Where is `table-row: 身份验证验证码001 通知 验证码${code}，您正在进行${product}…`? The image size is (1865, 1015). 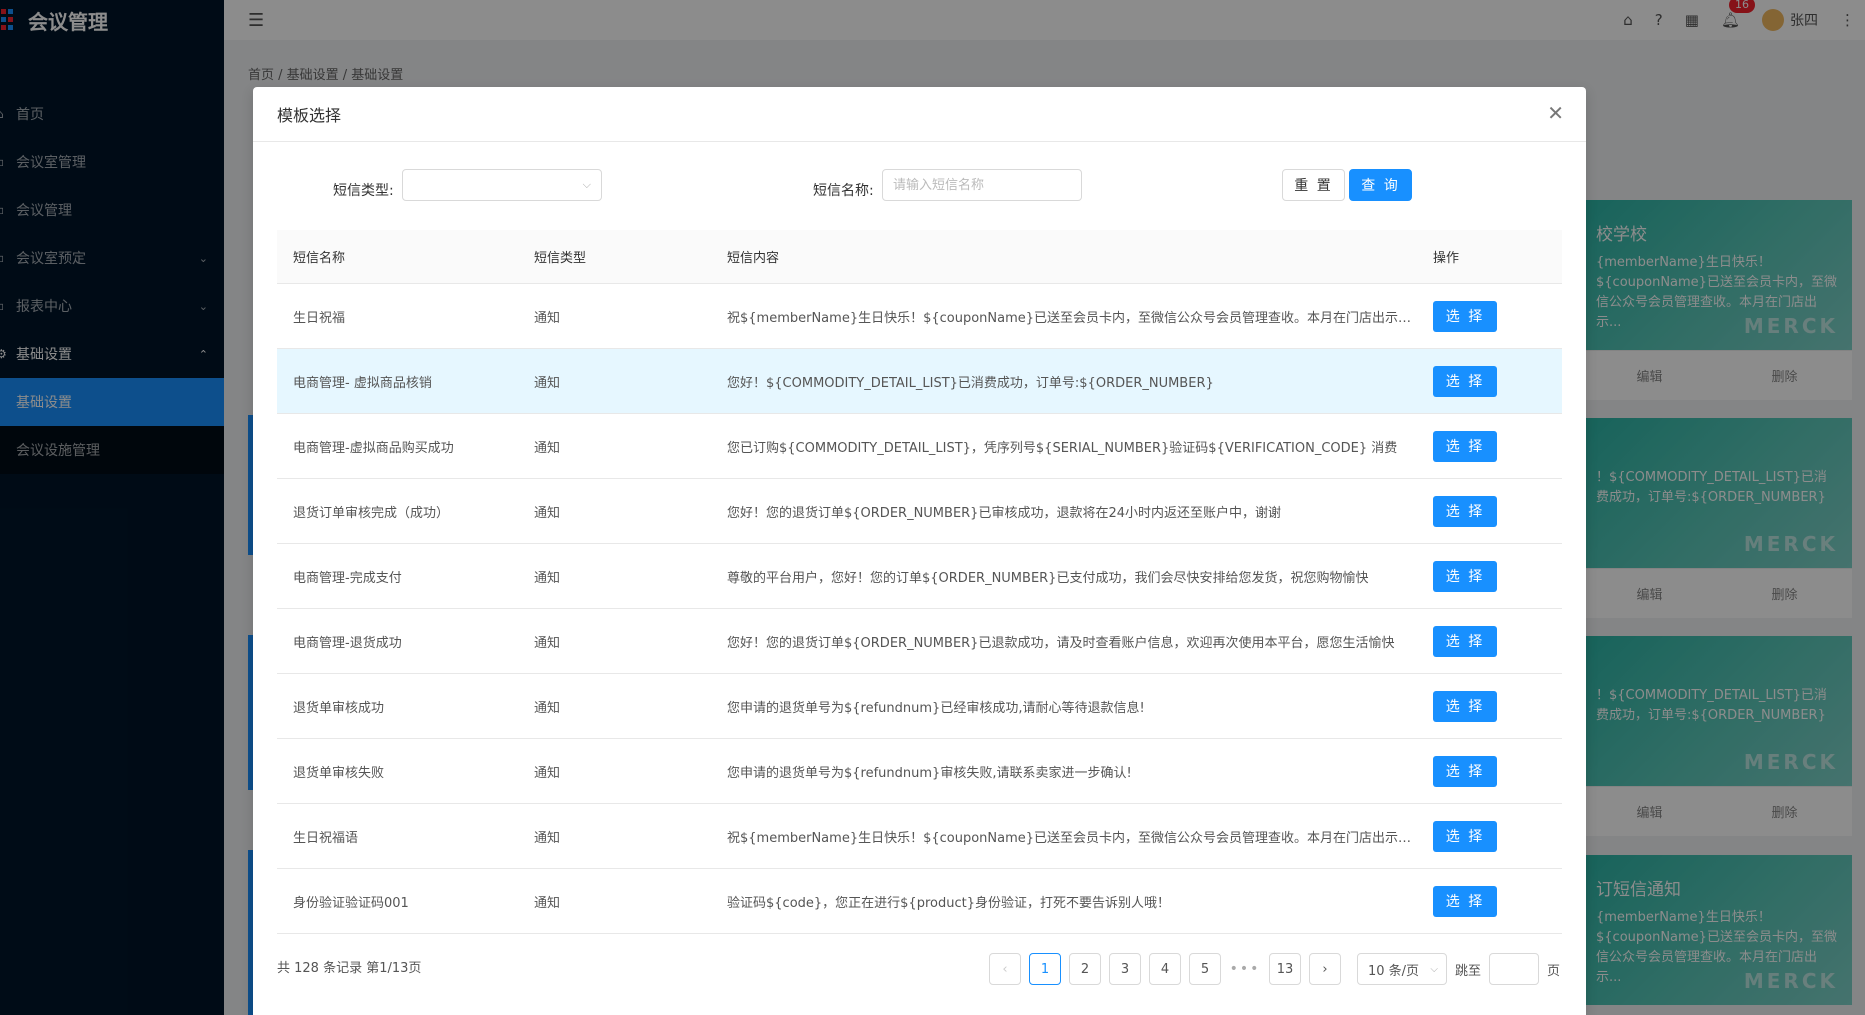 table-row: 身份验证验证码001 通知 验证码${code}，您正在进行${product}… is located at coordinates (919, 901).